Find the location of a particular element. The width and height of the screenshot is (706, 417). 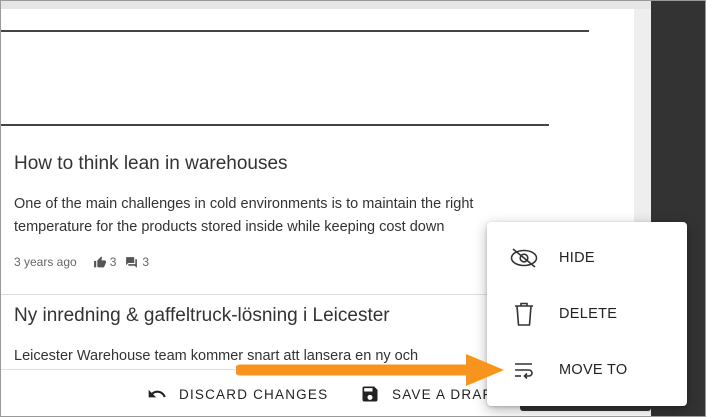

article-title: How to think lean in warehouses is located at coordinates (324, 164).